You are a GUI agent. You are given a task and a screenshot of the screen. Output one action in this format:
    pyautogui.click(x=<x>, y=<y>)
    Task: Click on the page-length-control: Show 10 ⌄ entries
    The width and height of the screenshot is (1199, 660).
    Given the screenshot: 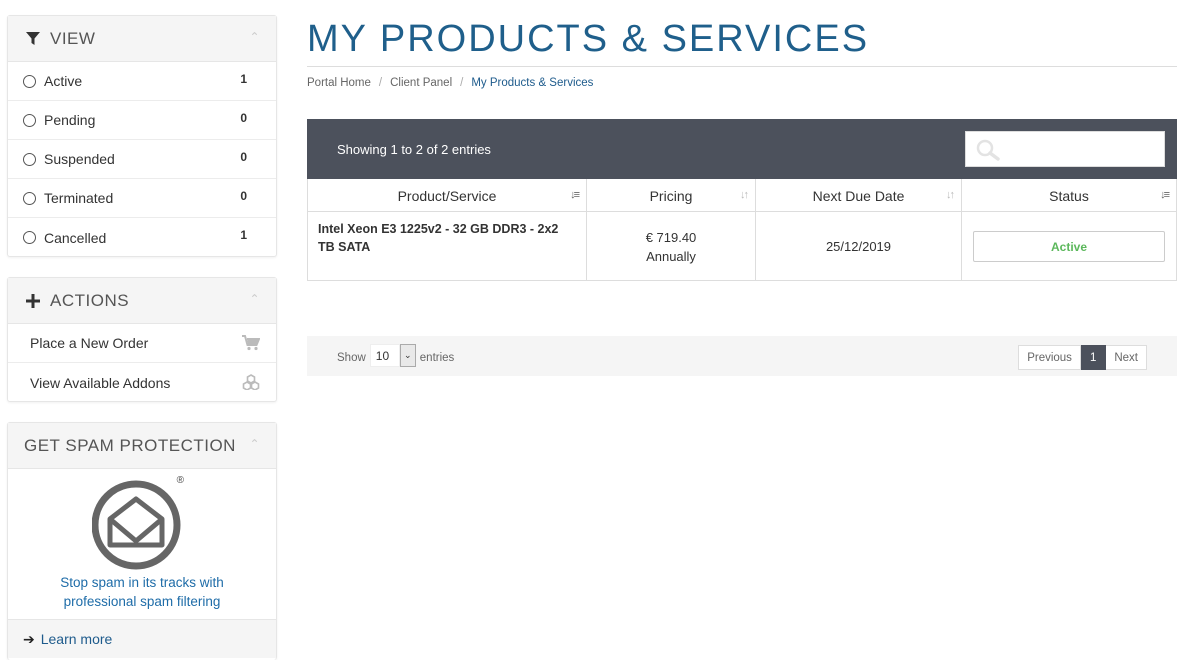 What is the action you would take?
    pyautogui.click(x=396, y=355)
    